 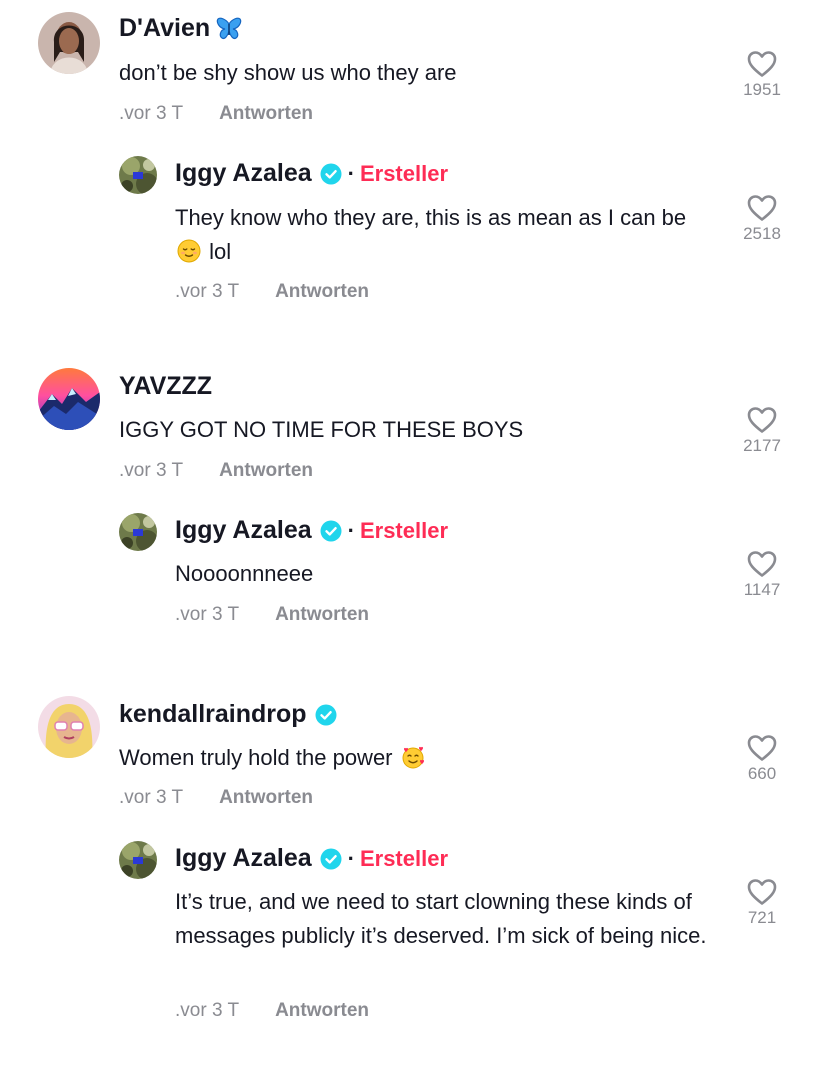 I want to click on comment-header: D'Avien, so click(x=180, y=28).